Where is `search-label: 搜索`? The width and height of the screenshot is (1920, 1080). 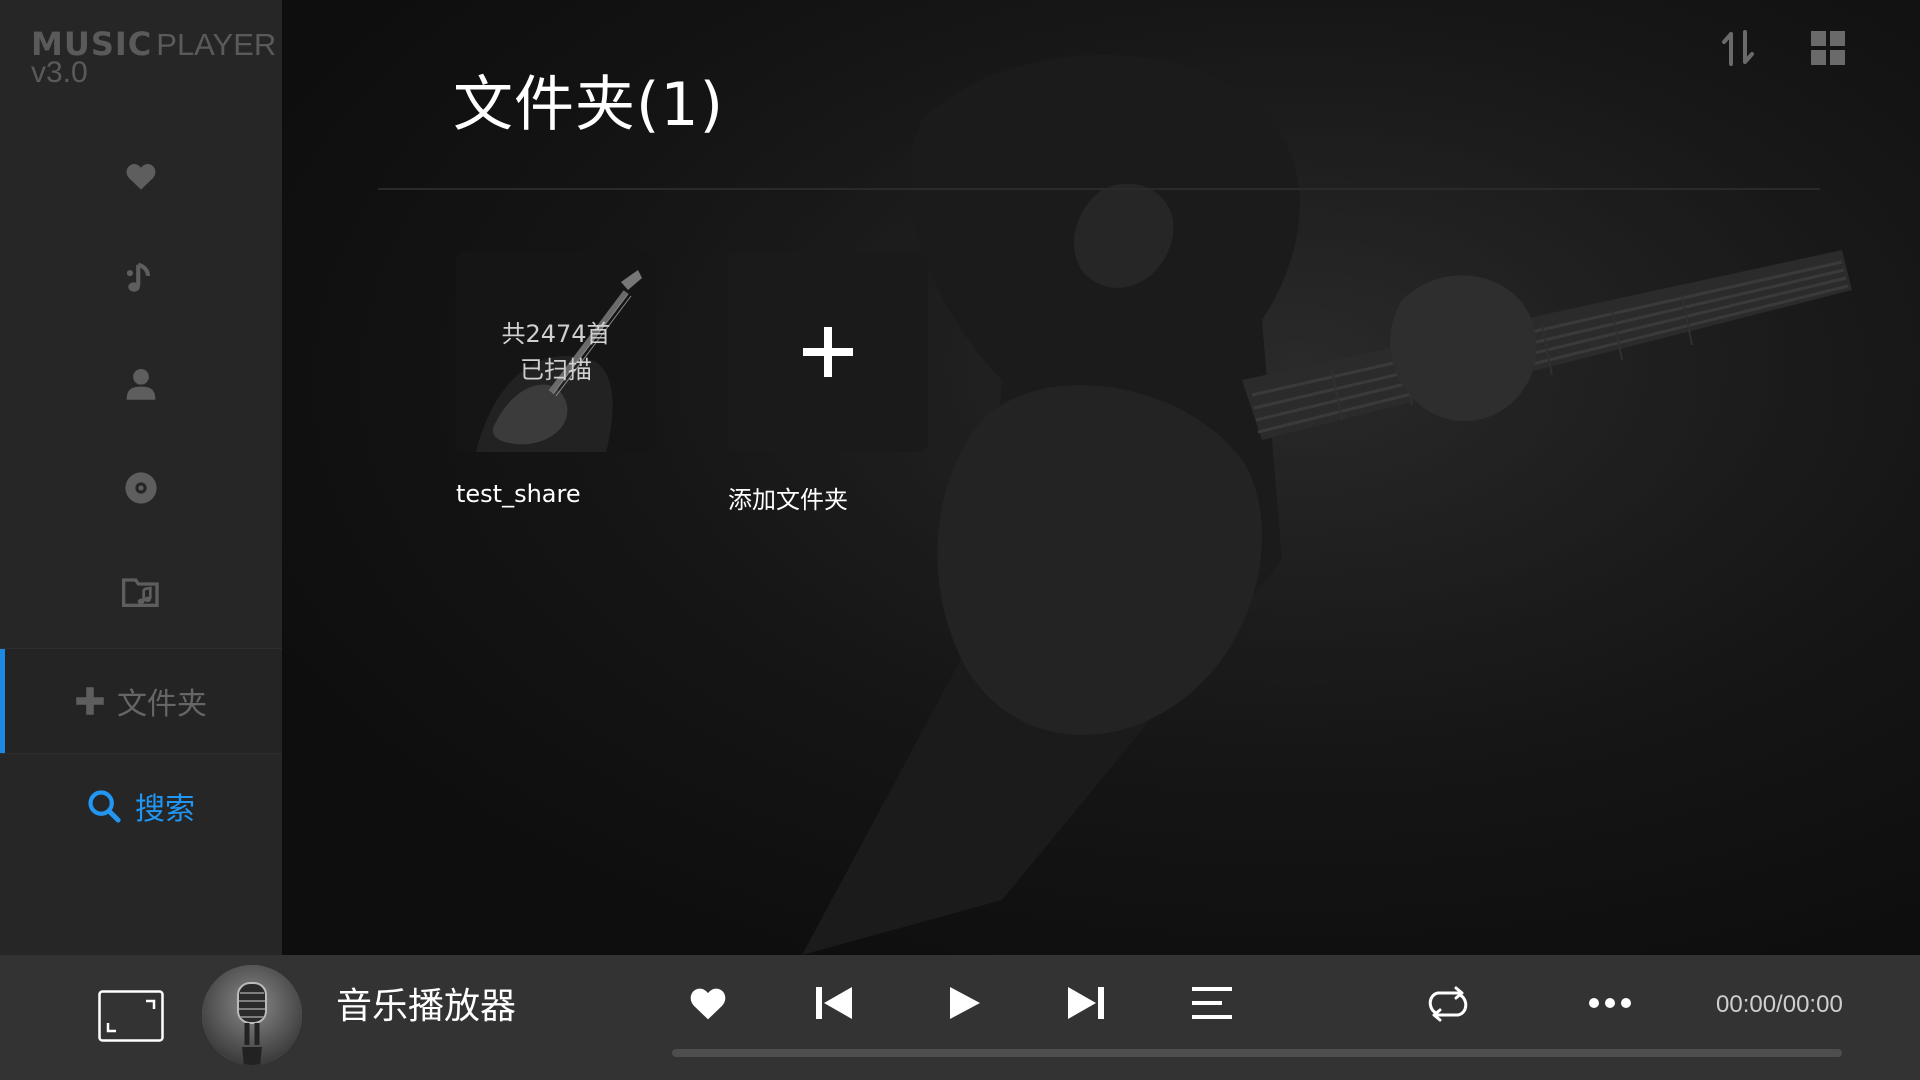 search-label: 搜索 is located at coordinates (165, 809).